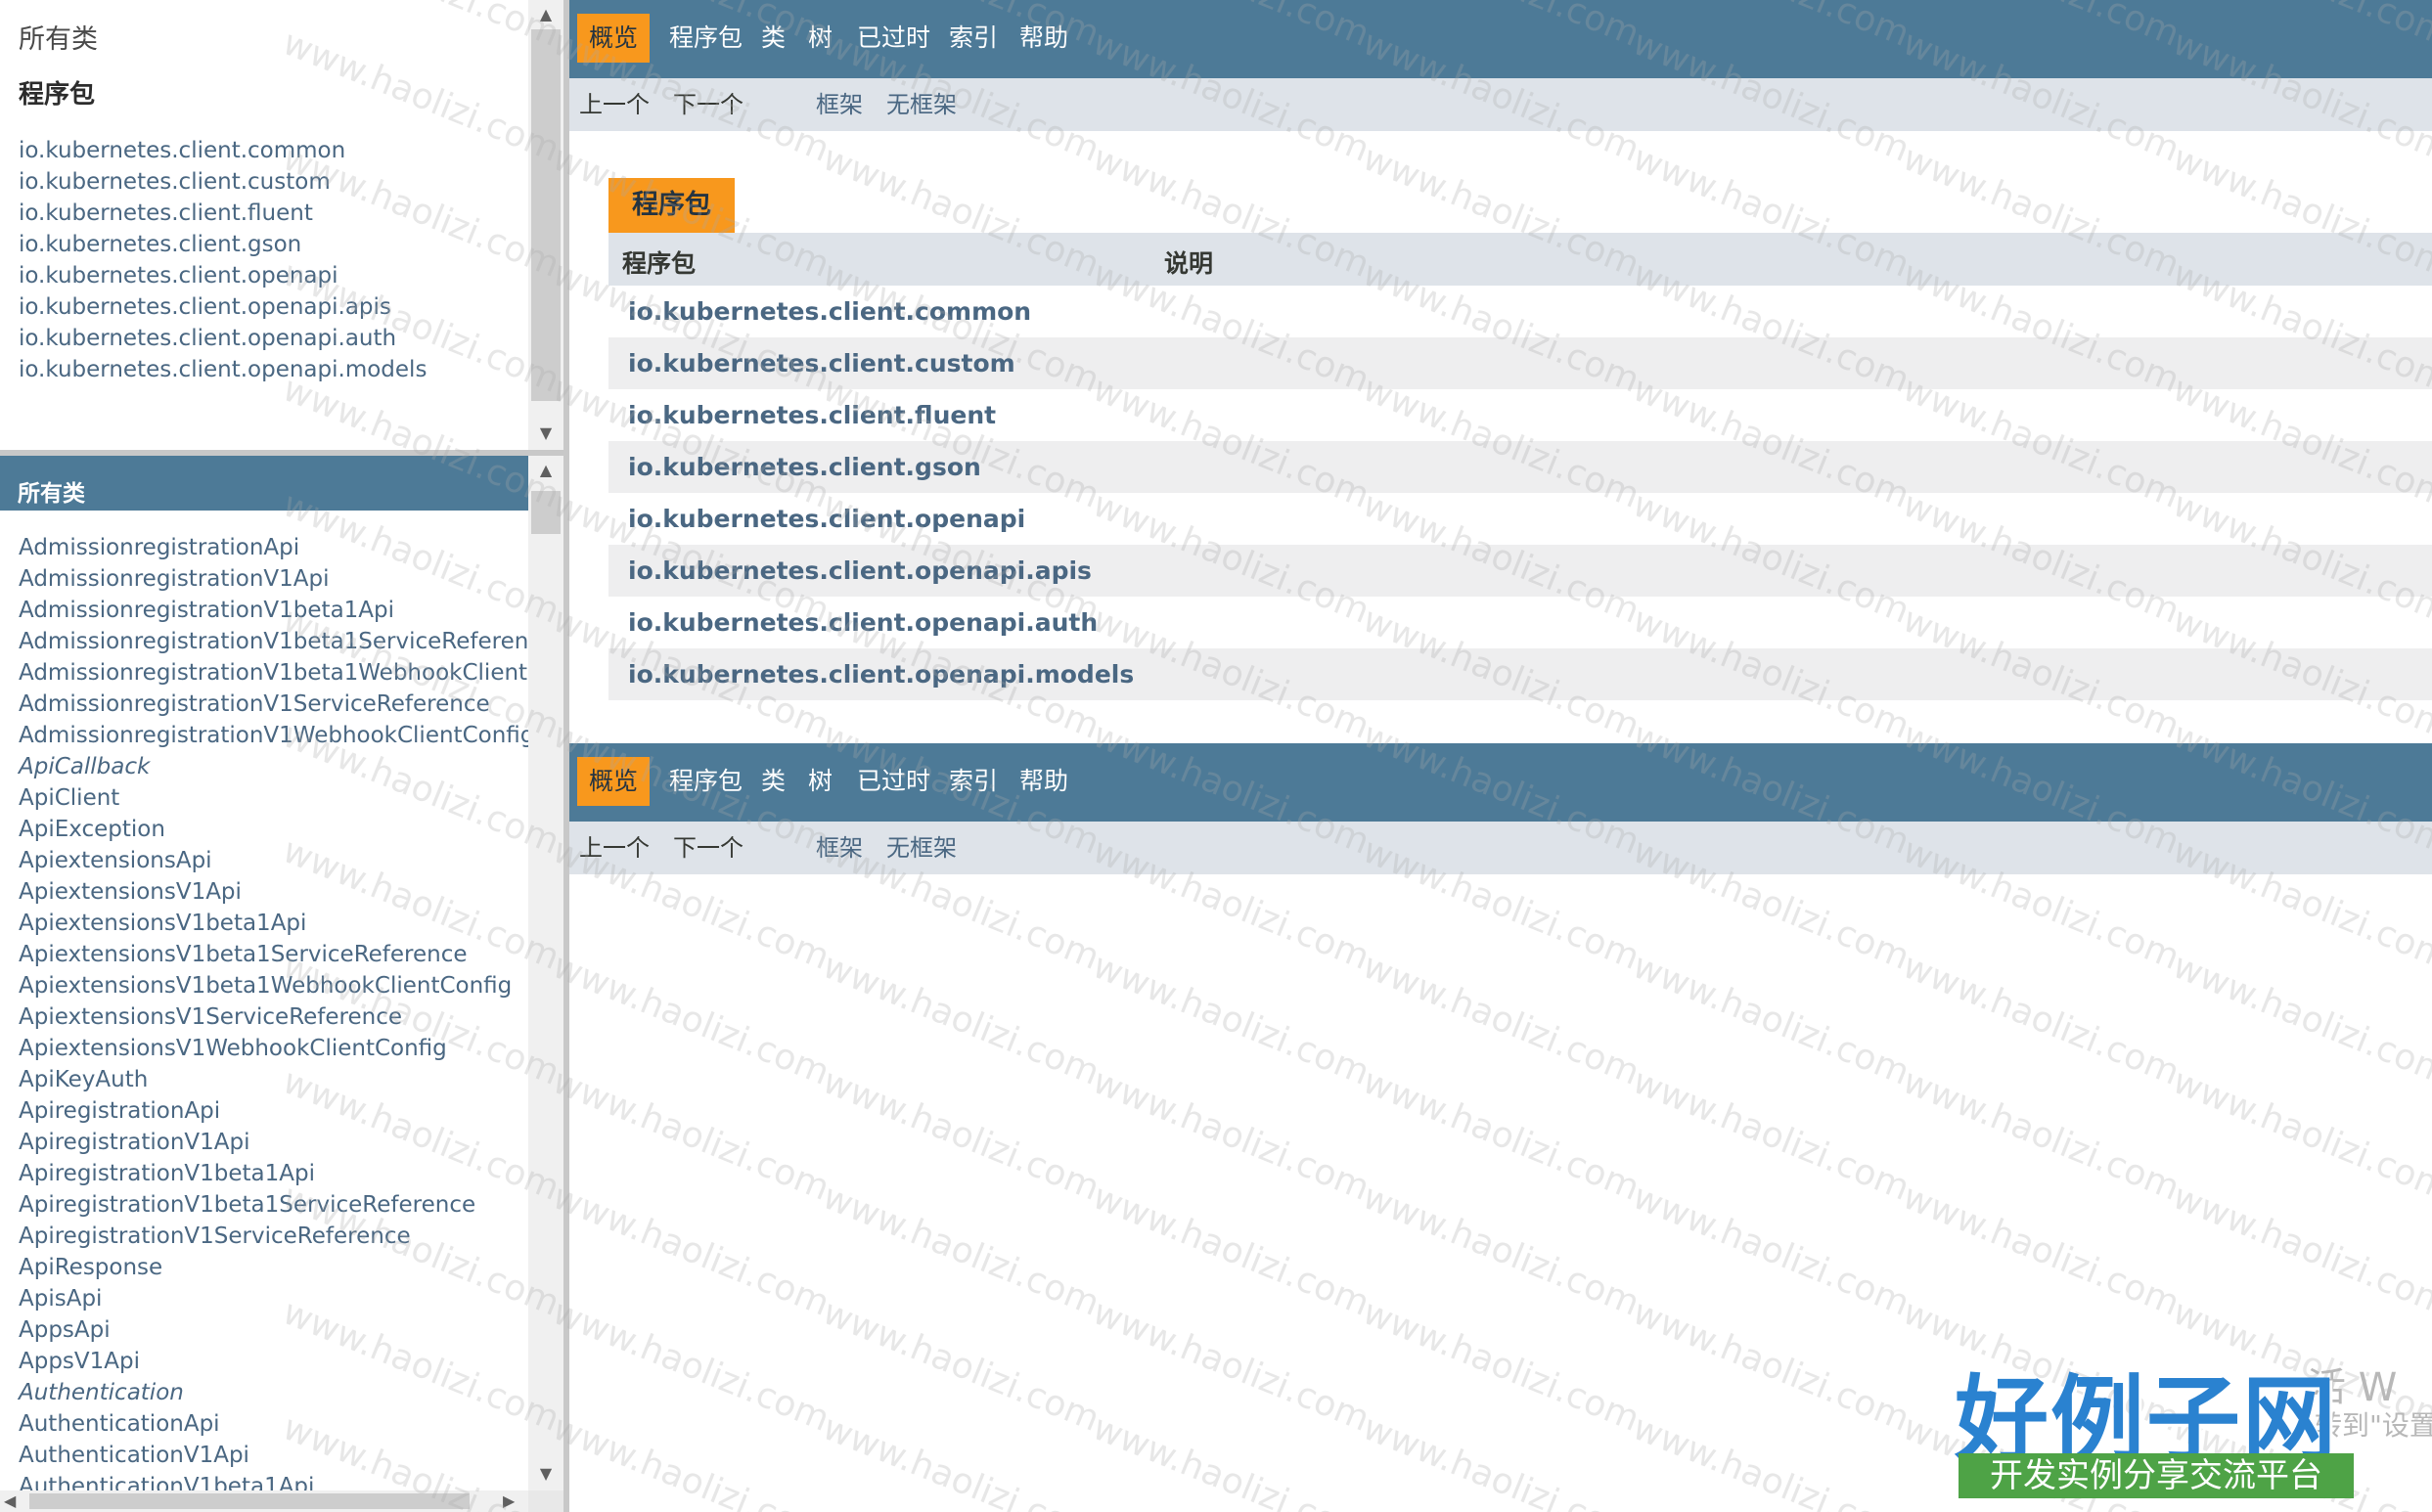 This screenshot has width=2432, height=1512. Describe the element at coordinates (273, 767) in the screenshot. I see `interface-list-item: ApiCallback` at that location.